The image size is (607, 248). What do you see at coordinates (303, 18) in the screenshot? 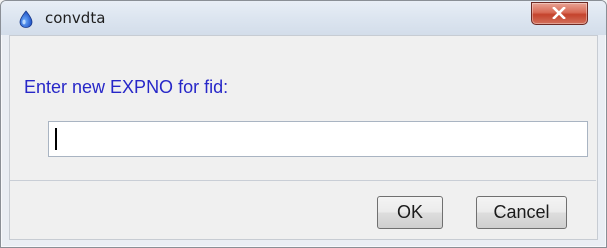
I see `title-bar: convdta` at bounding box center [303, 18].